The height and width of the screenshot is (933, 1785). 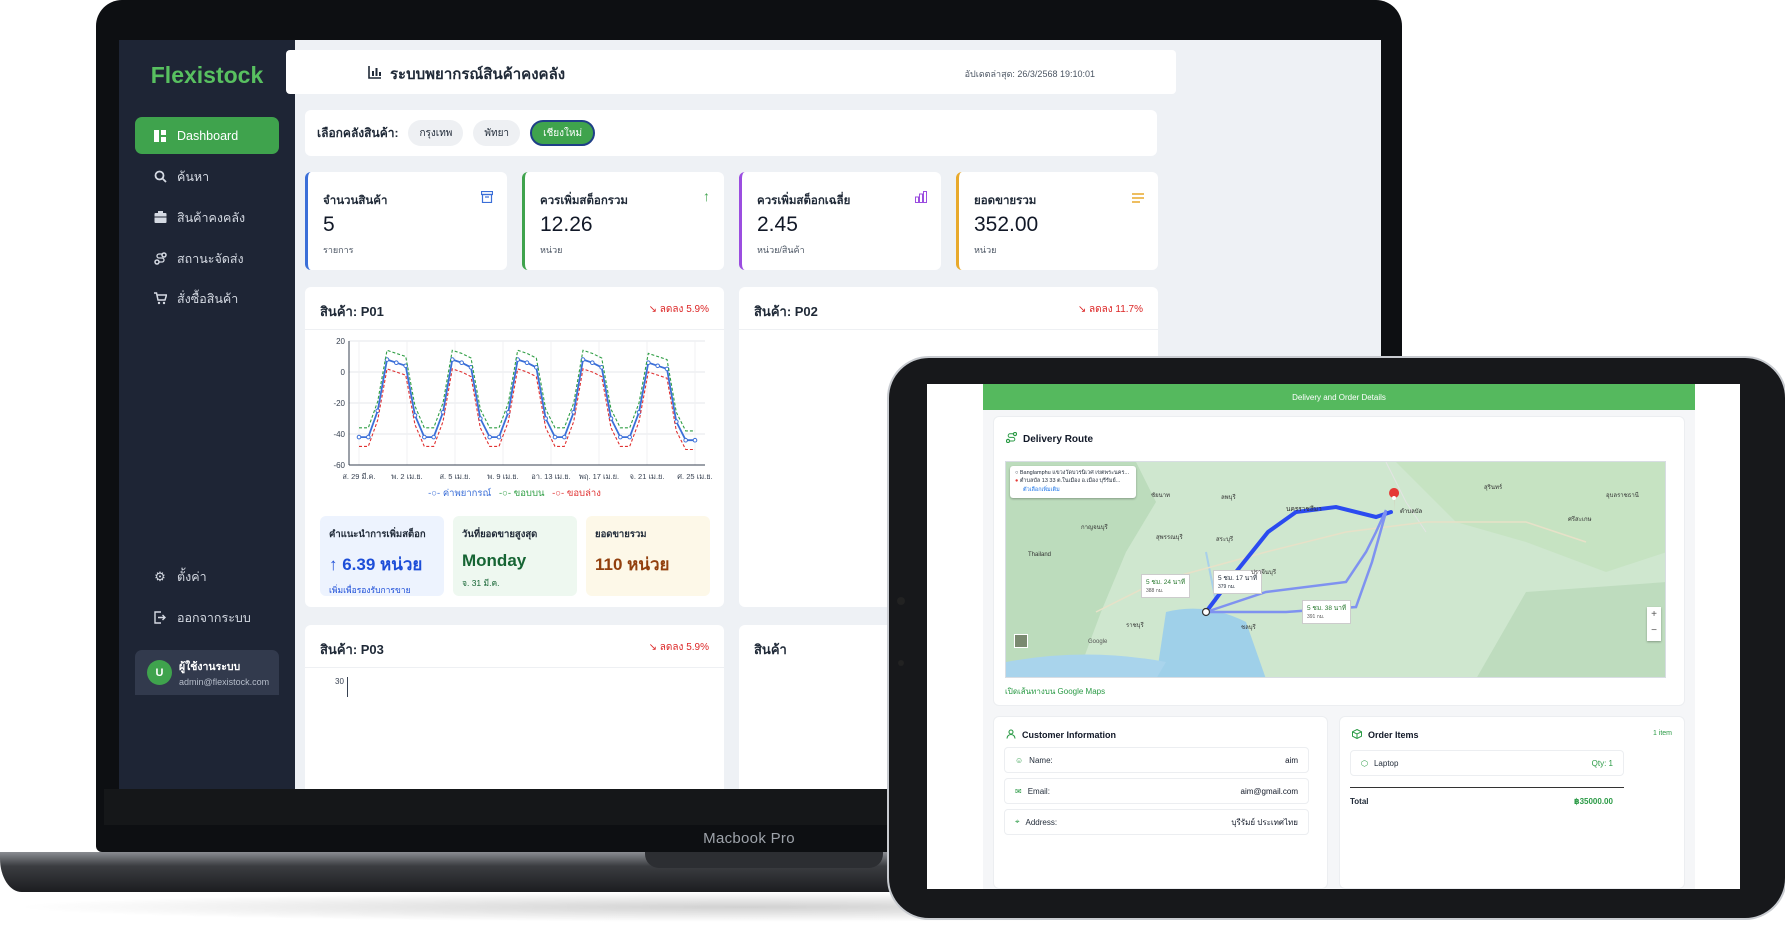 I want to click on stat-card-total-restock: ควรเพิ่มสต็อกรวม 12.26 หน่วย ↑, so click(x=623, y=221).